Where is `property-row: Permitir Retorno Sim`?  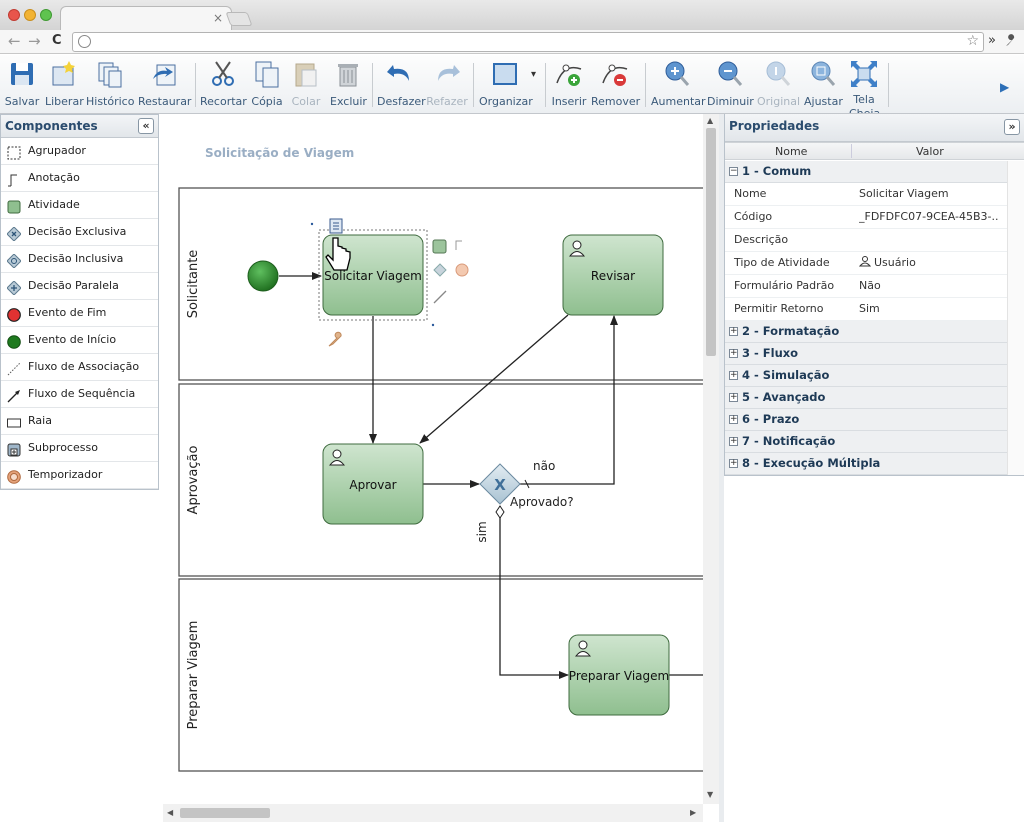
property-row: Permitir Retorno Sim is located at coordinates (866, 309).